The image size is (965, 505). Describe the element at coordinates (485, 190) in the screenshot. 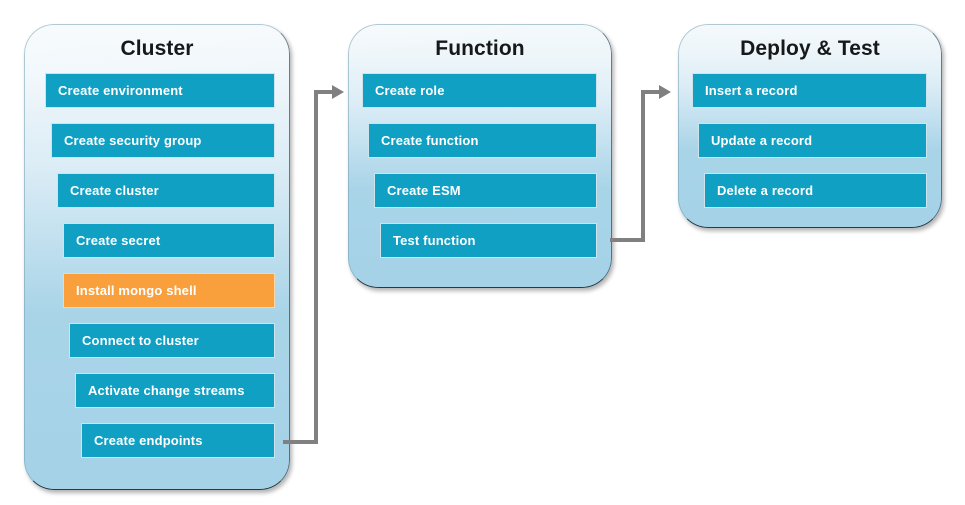

I see `step-create-esm: Create ESM` at that location.